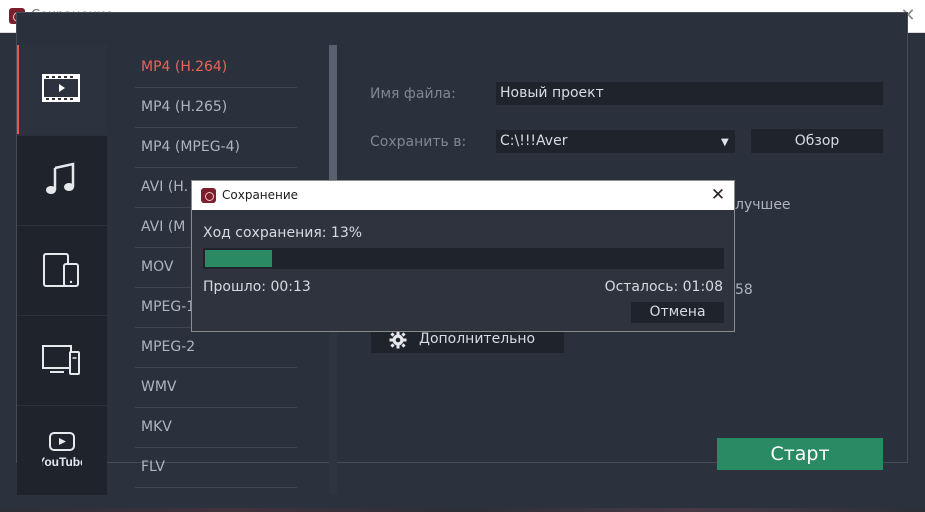 This screenshot has width=925, height=512. Describe the element at coordinates (744, 290) in the screenshot. I see `partial-number-text: 58` at that location.